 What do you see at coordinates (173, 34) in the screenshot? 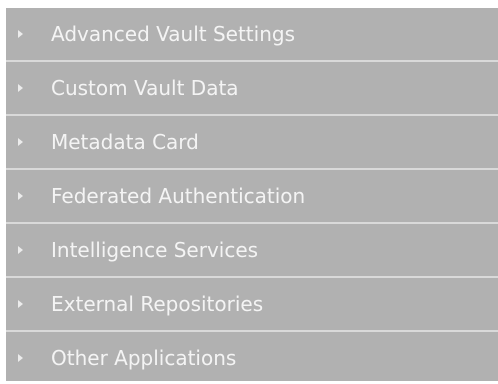
I see `tree-item-label: Advanced Vault Settings` at bounding box center [173, 34].